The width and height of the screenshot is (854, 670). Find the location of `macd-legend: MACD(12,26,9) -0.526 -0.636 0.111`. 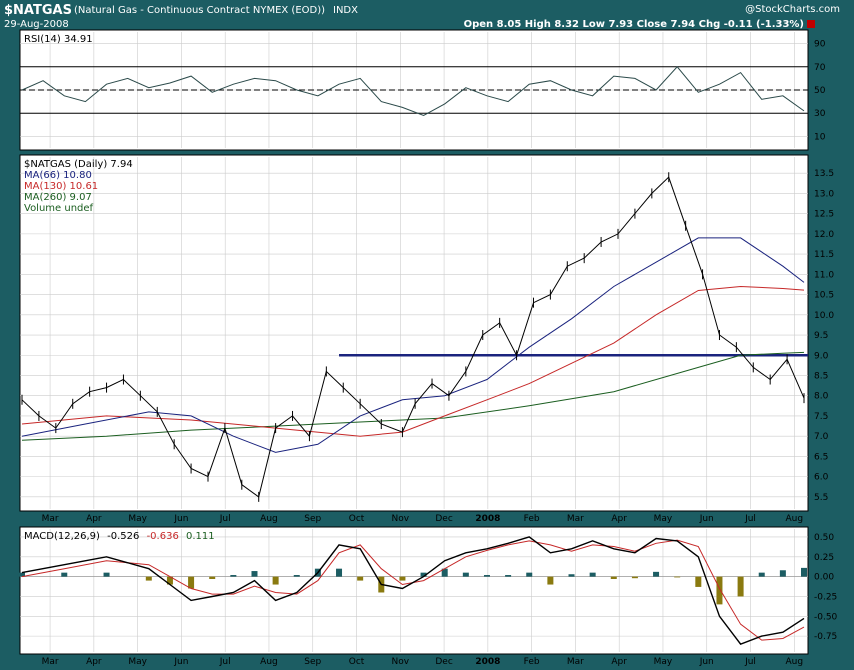

macd-legend: MACD(12,26,9) -0.526 -0.636 0.111 is located at coordinates (119, 536).